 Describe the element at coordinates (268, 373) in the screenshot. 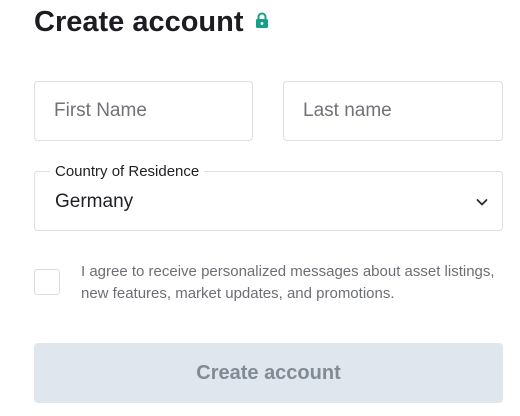

I see `create-account-button: Create account` at that location.